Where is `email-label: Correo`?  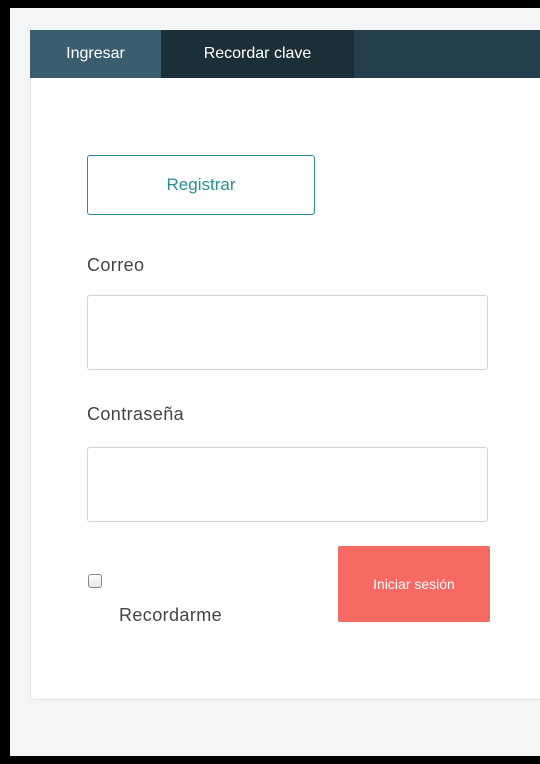 email-label: Correo is located at coordinates (116, 265).